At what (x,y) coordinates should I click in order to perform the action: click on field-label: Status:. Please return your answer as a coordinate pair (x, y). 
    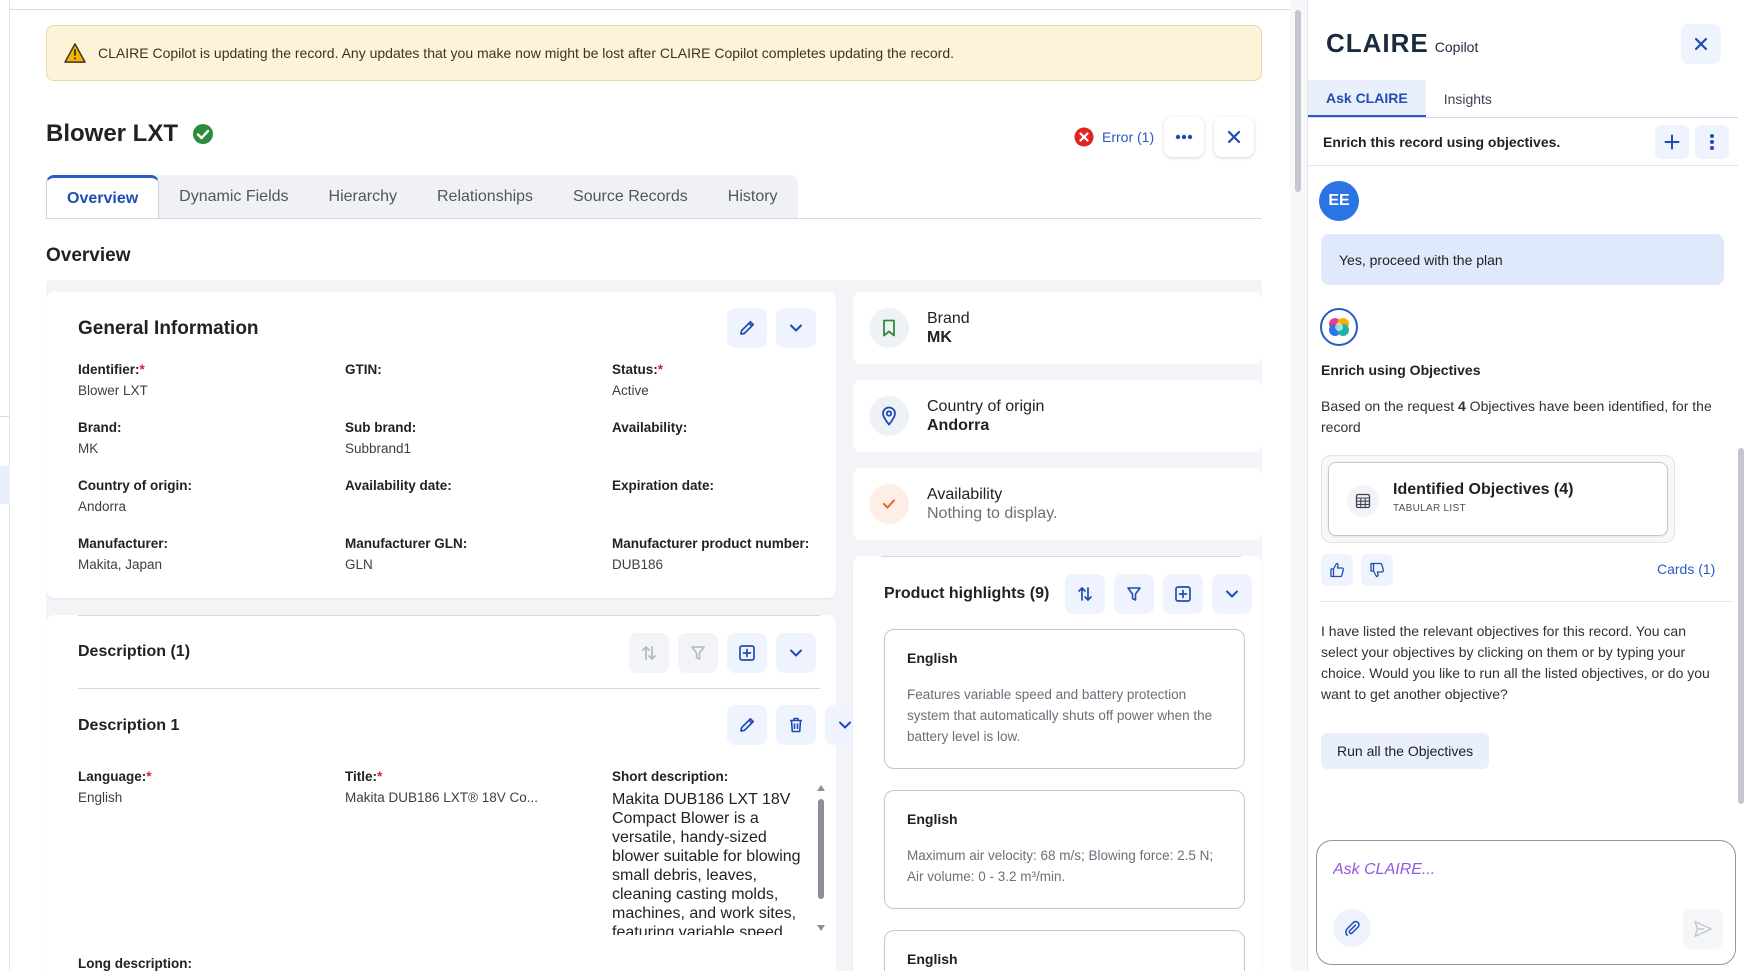
    Looking at the image, I should click on (635, 369).